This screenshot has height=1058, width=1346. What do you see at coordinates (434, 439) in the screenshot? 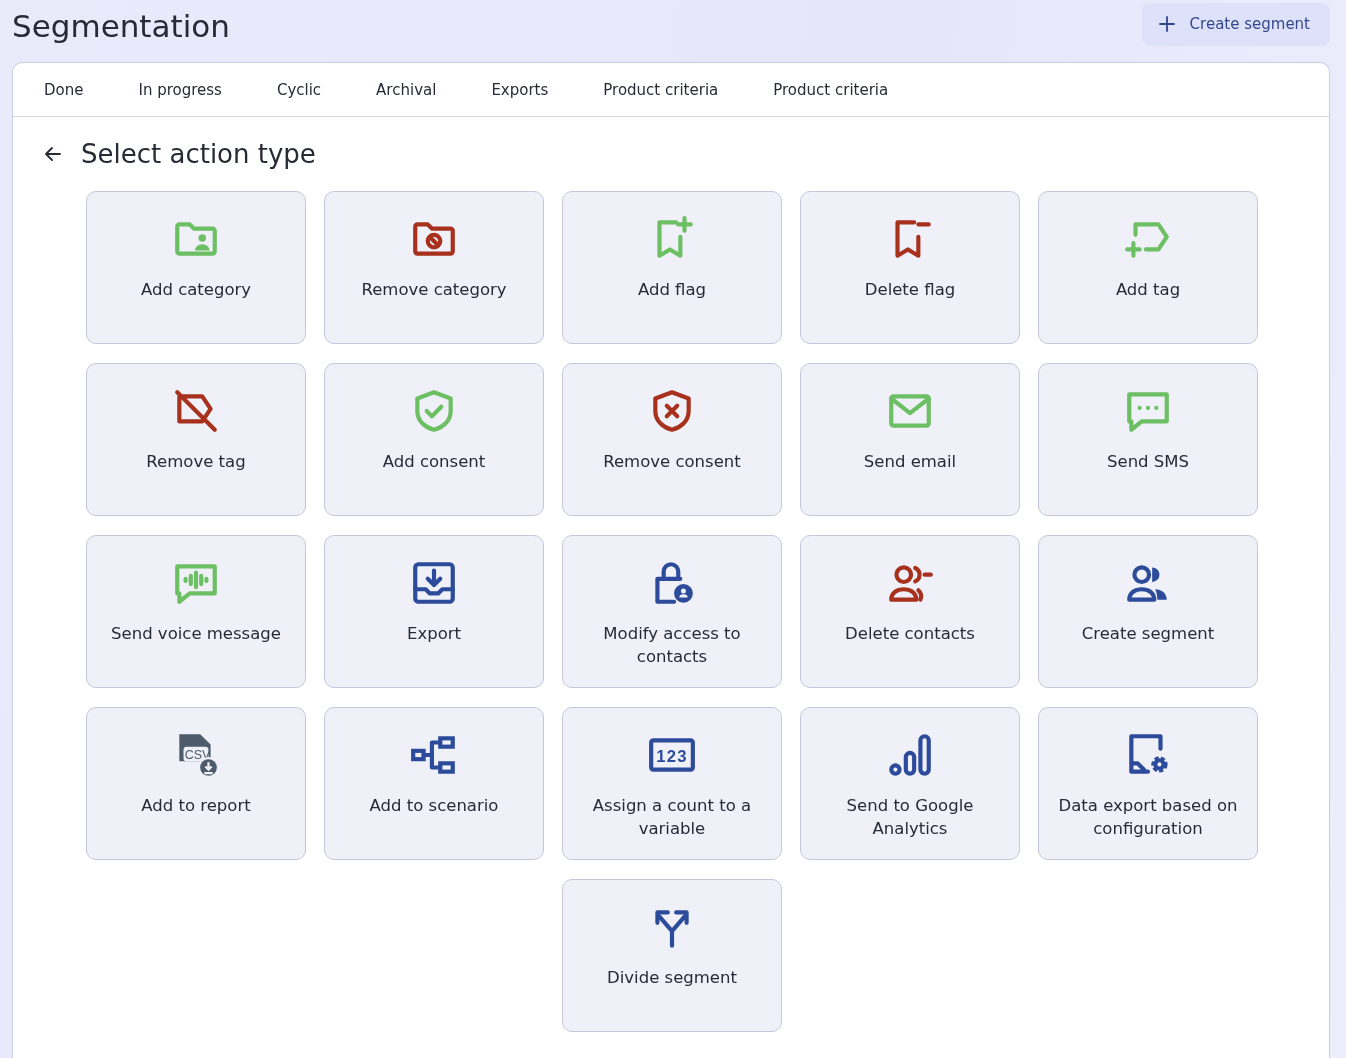
I see `action-card: Add consent` at bounding box center [434, 439].